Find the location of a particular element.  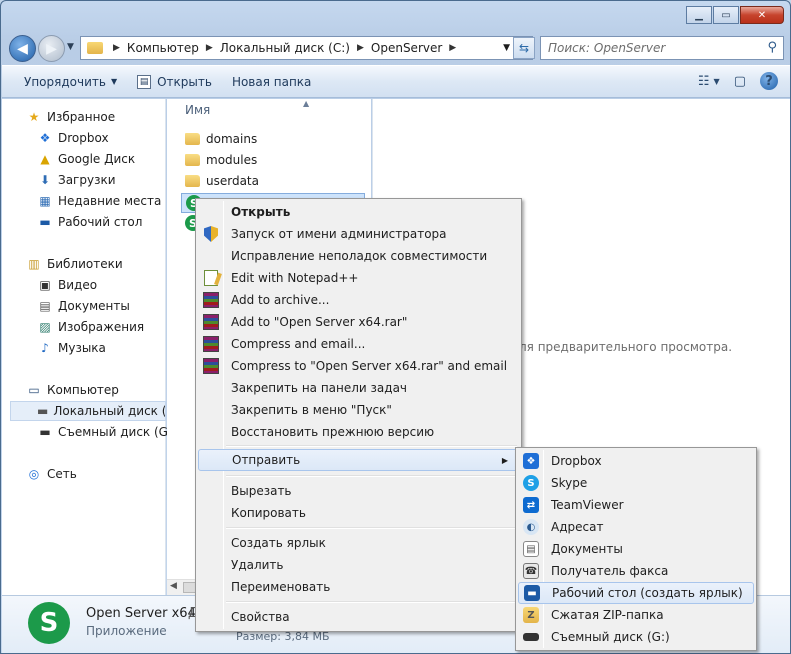

breadcrumb-computer: Компьютер is located at coordinates (163, 48).